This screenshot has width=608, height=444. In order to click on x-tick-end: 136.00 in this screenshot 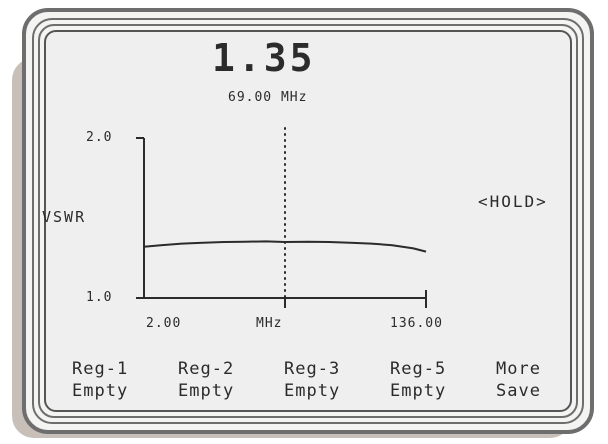, I will do `click(416, 323)`.